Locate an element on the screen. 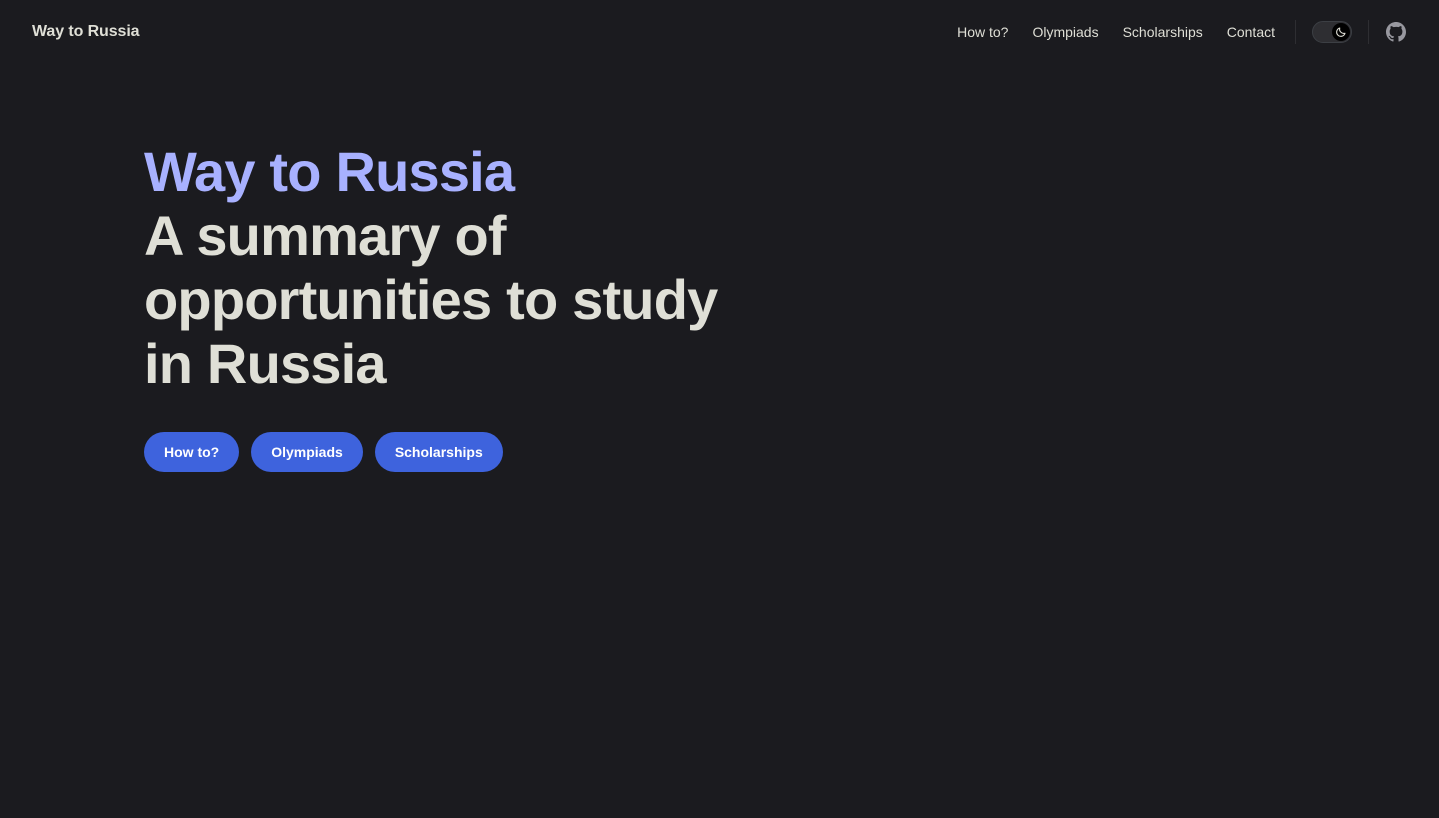 The image size is (1439, 818). how-to-button: How to? is located at coordinates (192, 452).